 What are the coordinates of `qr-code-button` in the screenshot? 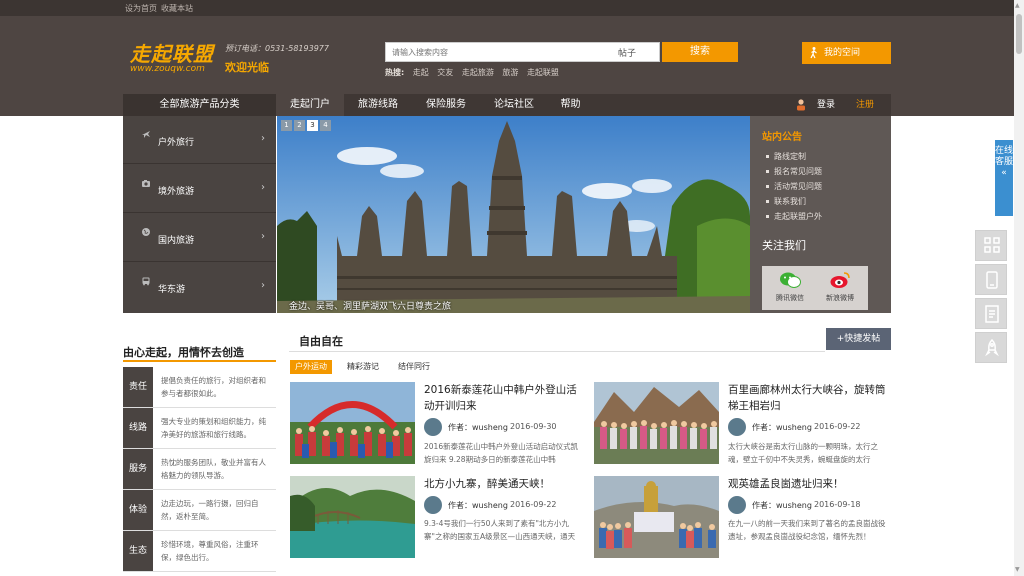 It's located at (991, 245).